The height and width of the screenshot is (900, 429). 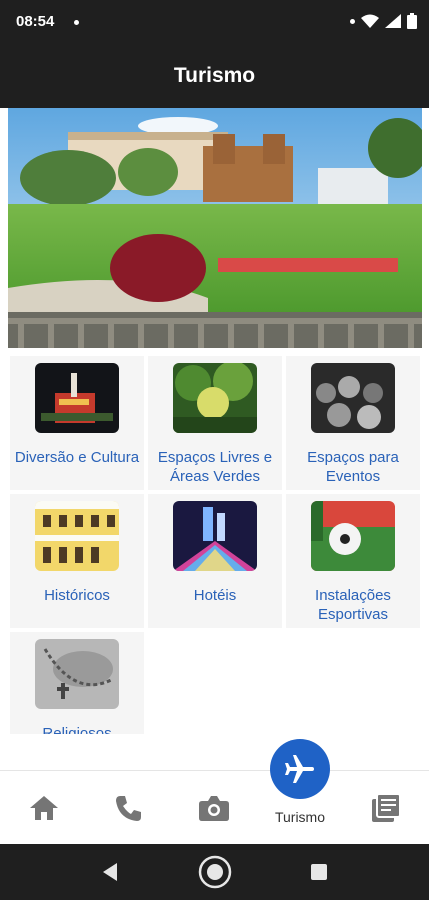 I want to click on category-tile-historicos: Históricos, so click(x=77, y=561).